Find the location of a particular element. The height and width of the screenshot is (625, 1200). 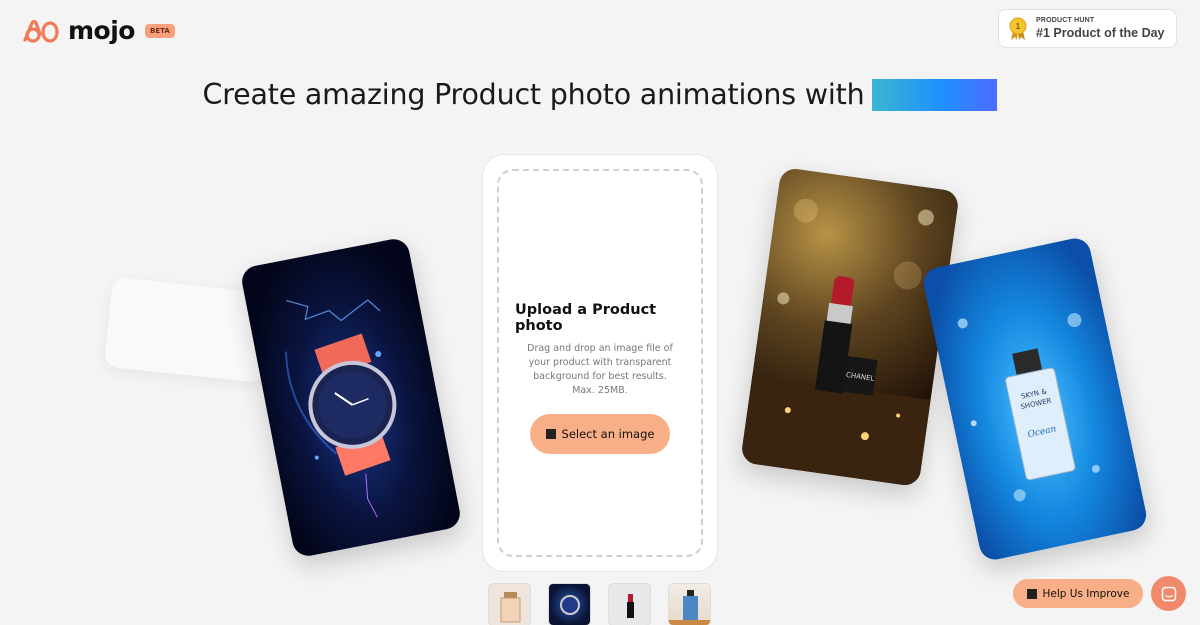

thumbnail-watch-blue is located at coordinates (569, 604).